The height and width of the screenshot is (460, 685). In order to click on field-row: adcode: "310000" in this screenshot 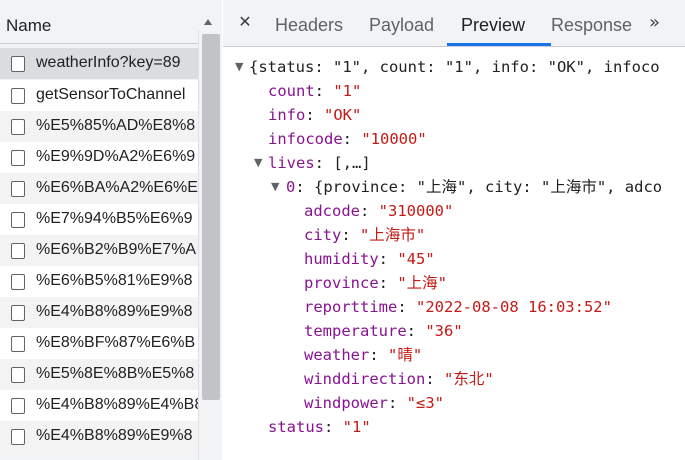, I will do `click(379, 211)`.